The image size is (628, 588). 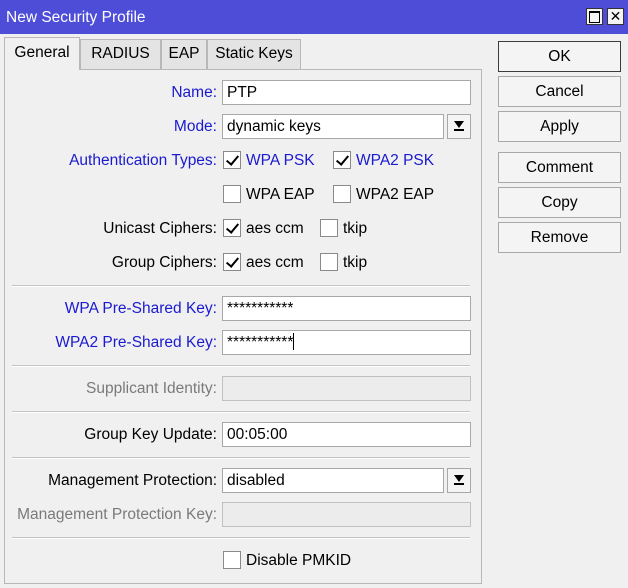 I want to click on comment-button: Comment, so click(x=559, y=167).